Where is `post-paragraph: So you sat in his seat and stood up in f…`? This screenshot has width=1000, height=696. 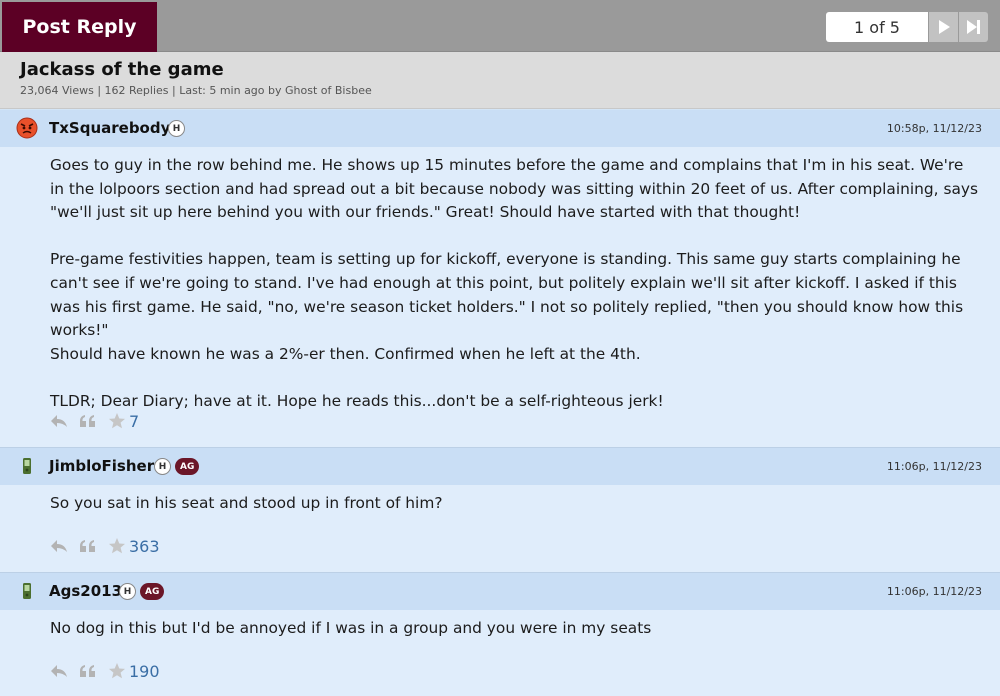
post-paragraph: So you sat in his seat and stood up in f… is located at coordinates (246, 503).